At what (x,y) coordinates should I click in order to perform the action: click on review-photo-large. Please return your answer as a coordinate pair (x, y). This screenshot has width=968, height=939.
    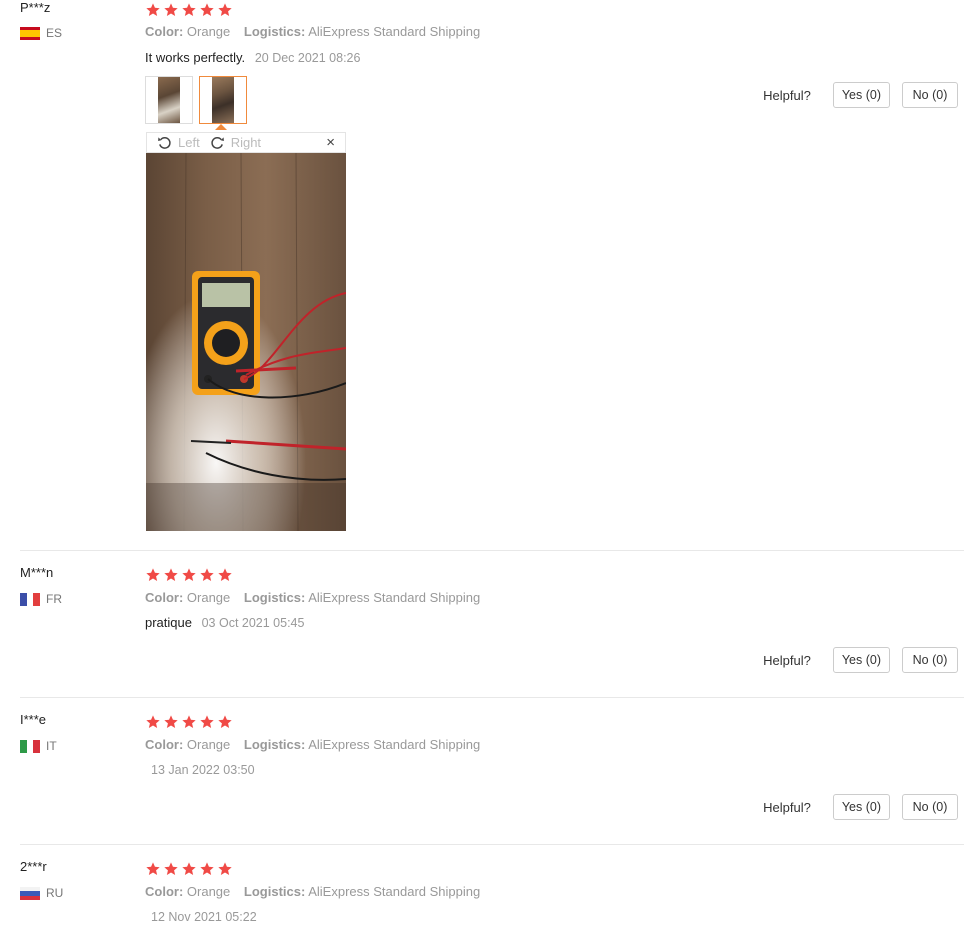
    Looking at the image, I should click on (246, 342).